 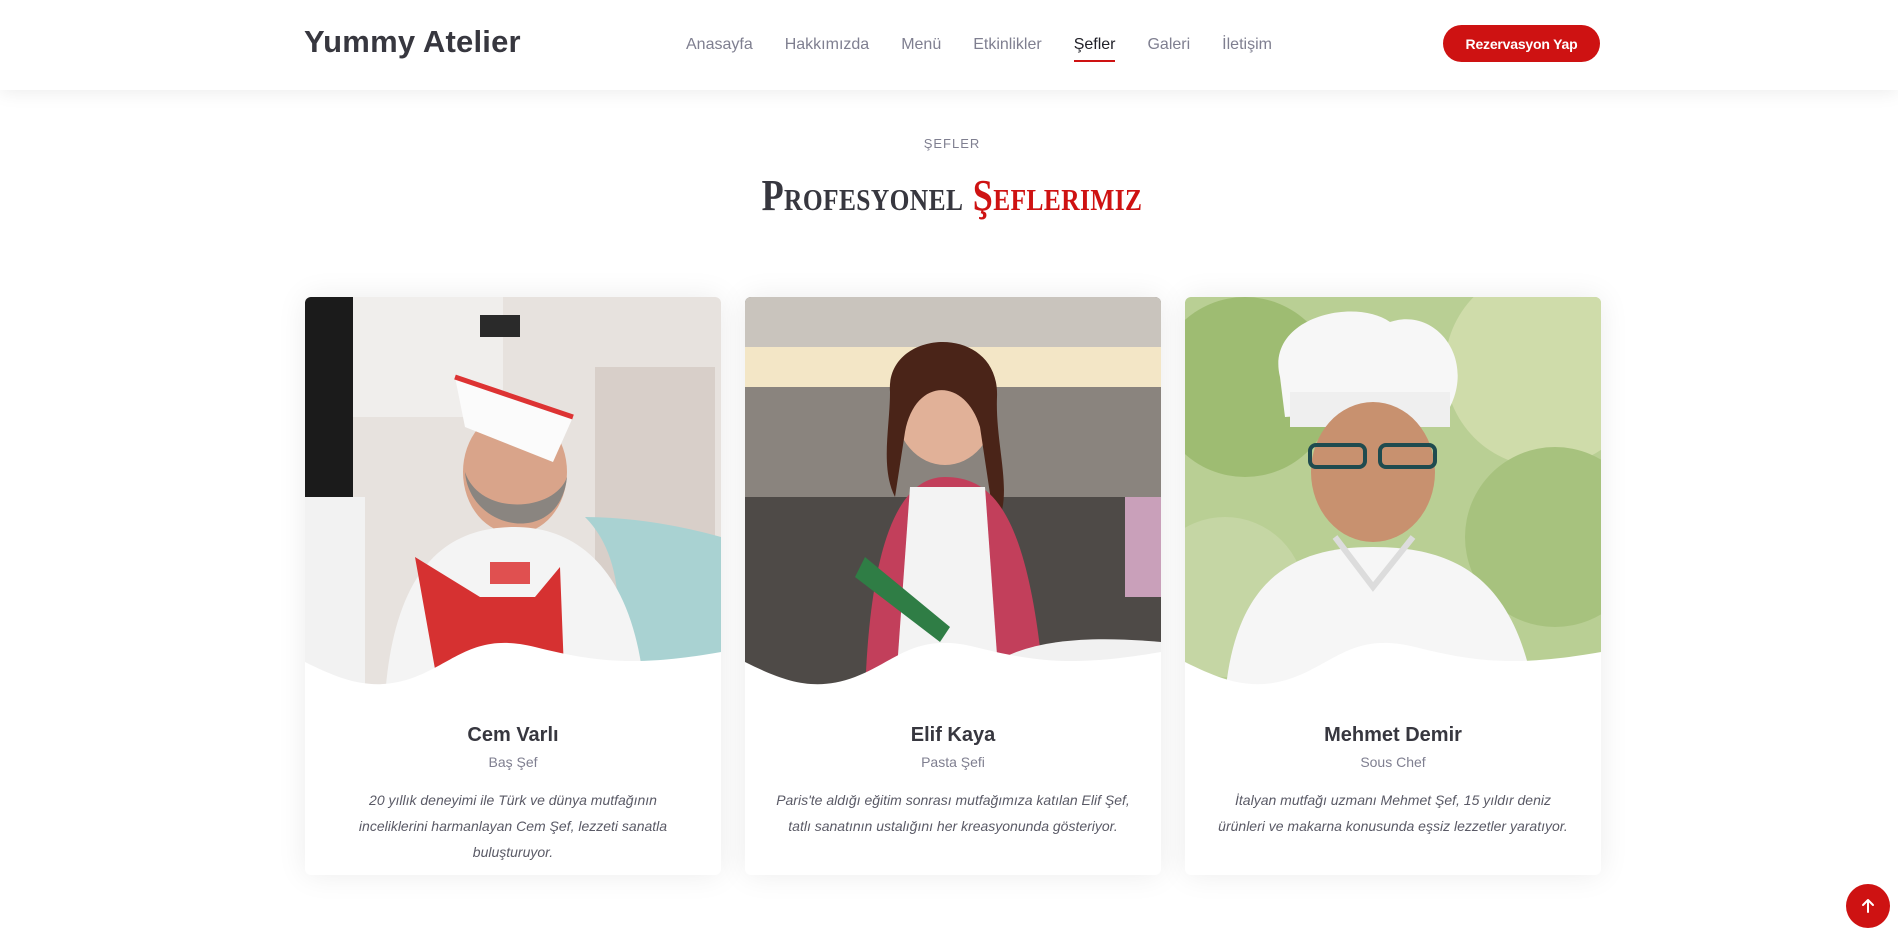 I want to click on section-label: ŞEFLER, so click(x=952, y=143).